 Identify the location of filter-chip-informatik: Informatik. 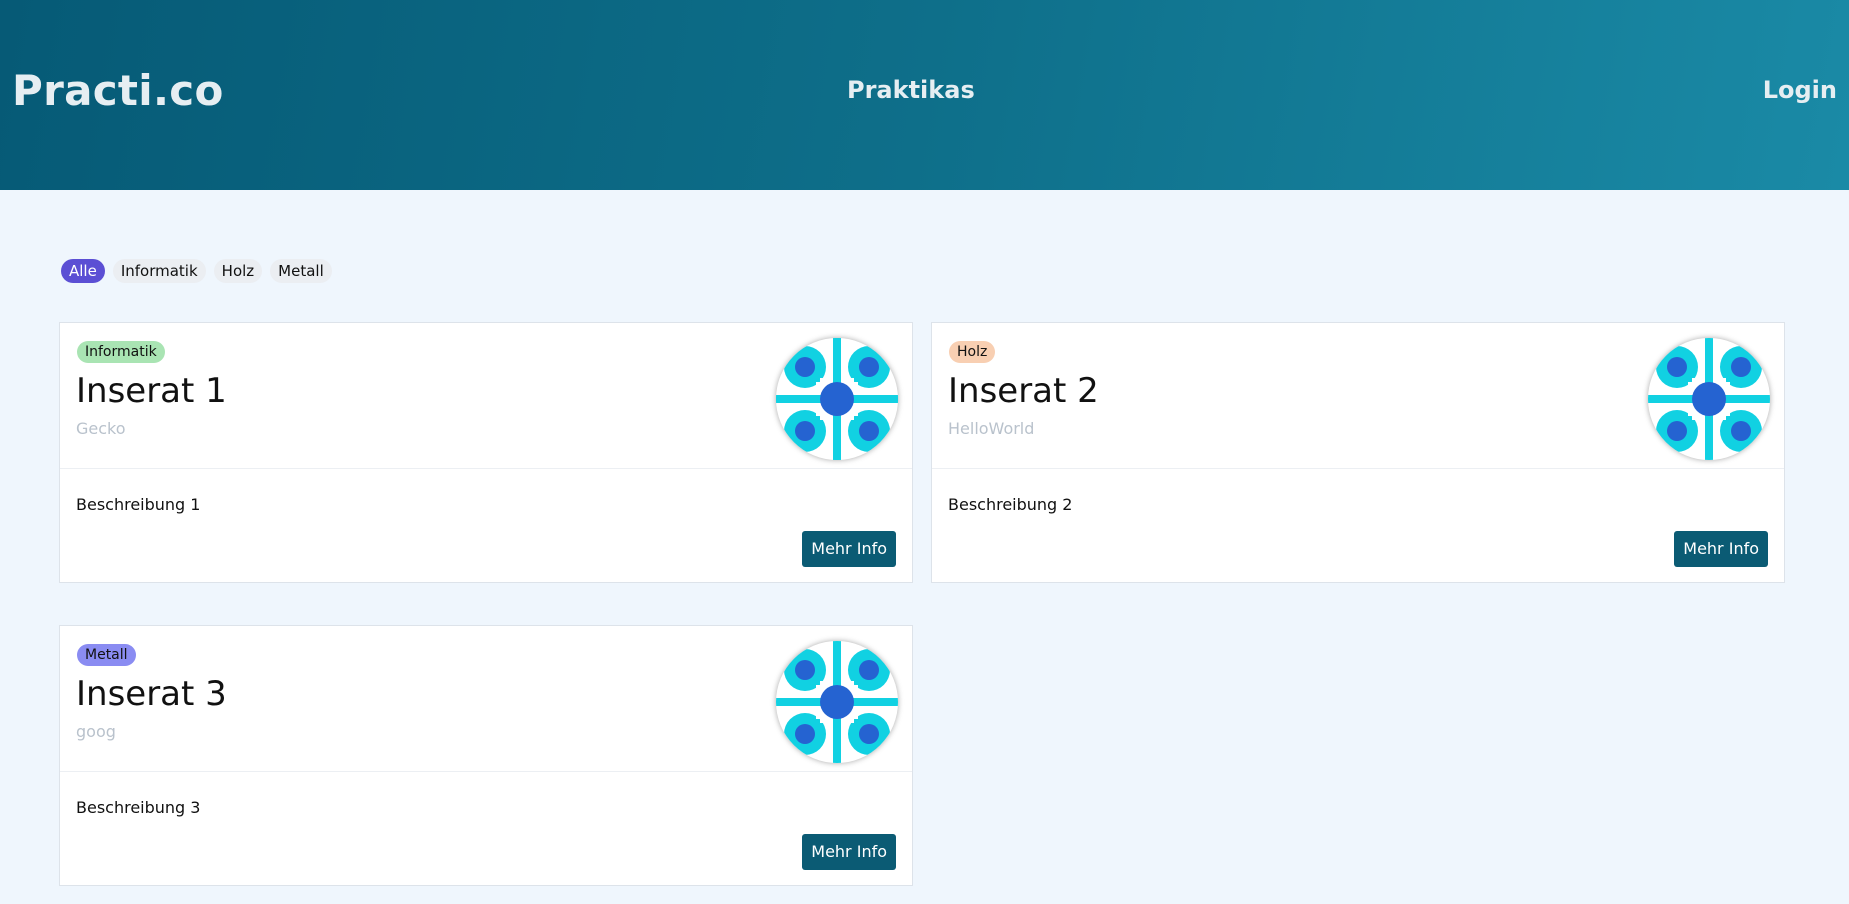
(159, 271).